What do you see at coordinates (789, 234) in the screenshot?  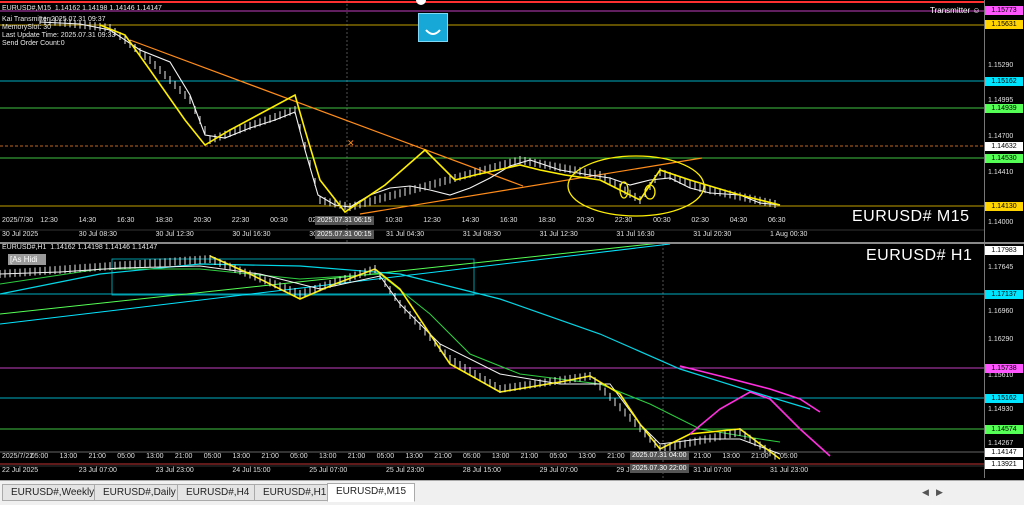 I see `time-label: 1 Aug 00:30` at bounding box center [789, 234].